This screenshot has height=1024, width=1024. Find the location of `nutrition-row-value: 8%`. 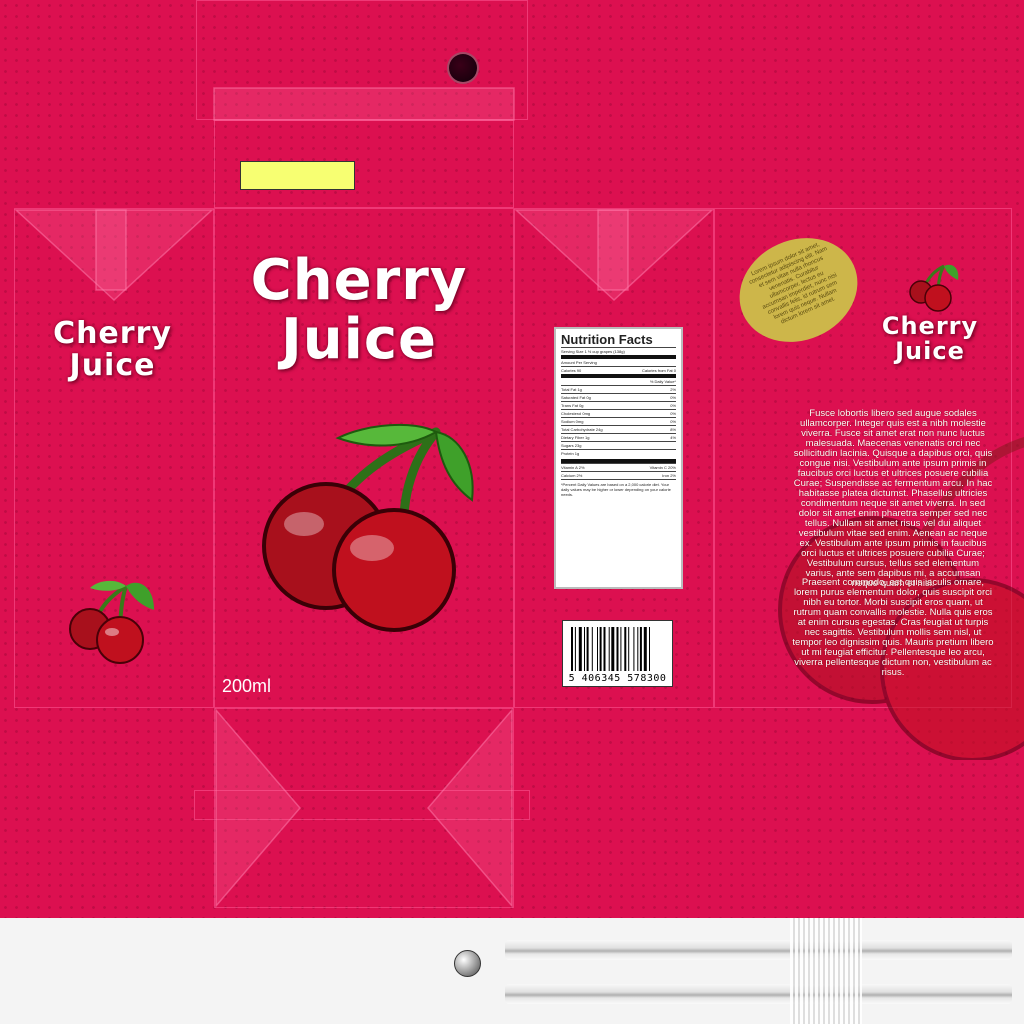

nutrition-row-value: 8% is located at coordinates (673, 429).